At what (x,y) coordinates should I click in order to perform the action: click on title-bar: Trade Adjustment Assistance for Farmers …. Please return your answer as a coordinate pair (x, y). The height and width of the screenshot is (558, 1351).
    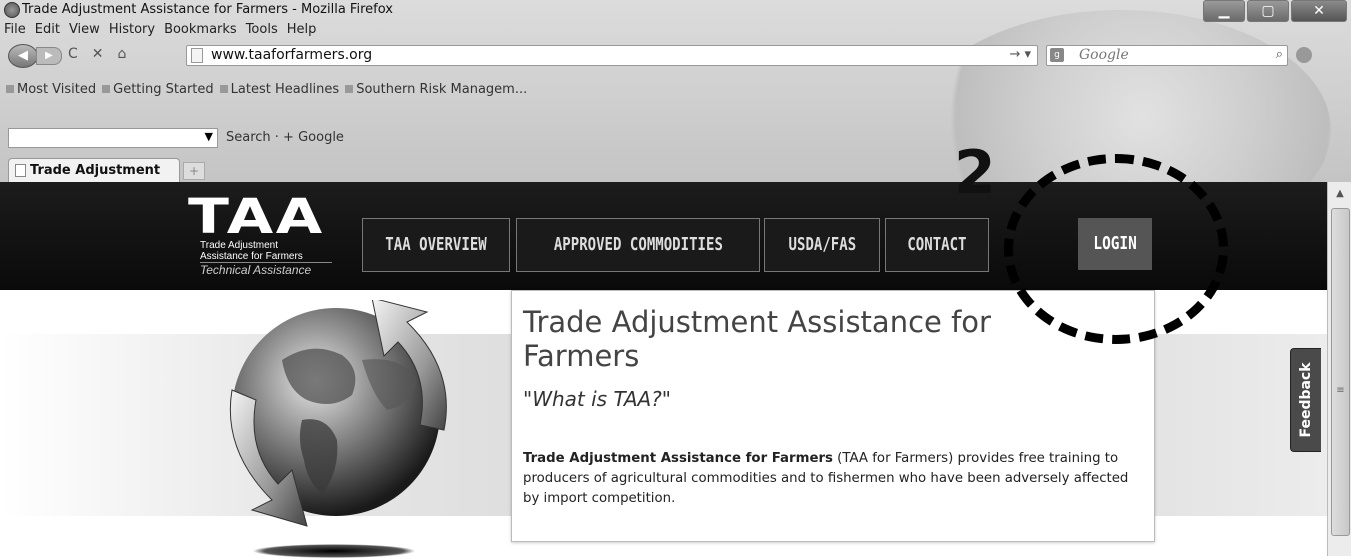
    Looking at the image, I should click on (675, 11).